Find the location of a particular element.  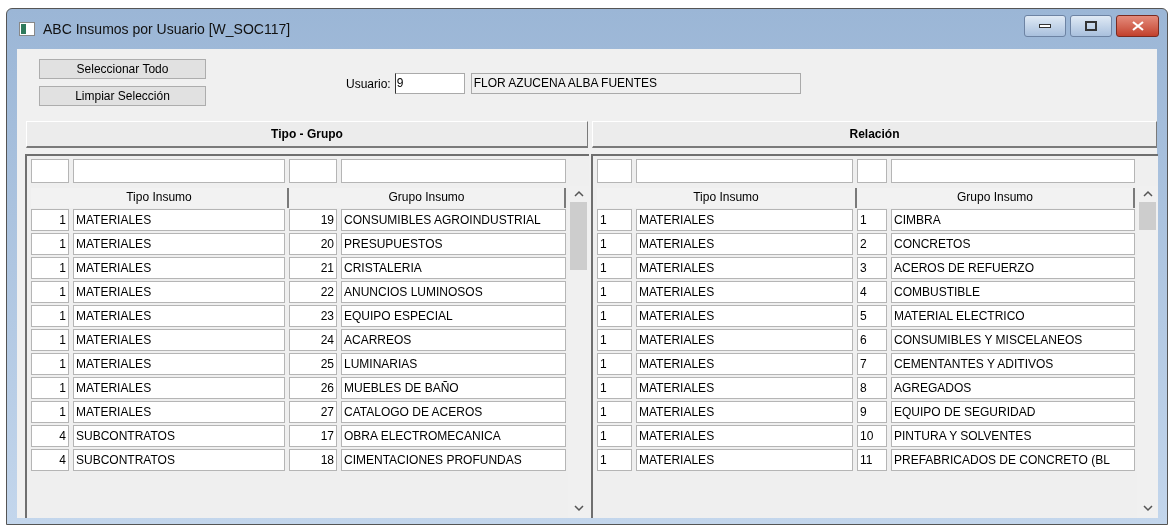

table-cell: 2 is located at coordinates (872, 244).